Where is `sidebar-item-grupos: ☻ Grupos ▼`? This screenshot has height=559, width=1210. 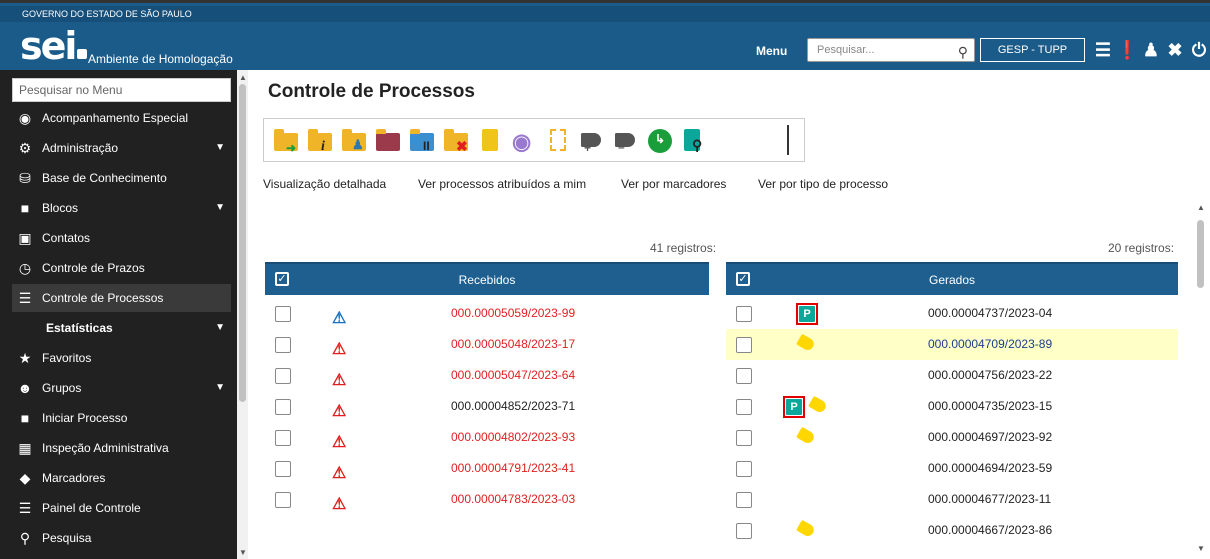
sidebar-item-grupos: ☻ Grupos ▼ is located at coordinates (121, 388).